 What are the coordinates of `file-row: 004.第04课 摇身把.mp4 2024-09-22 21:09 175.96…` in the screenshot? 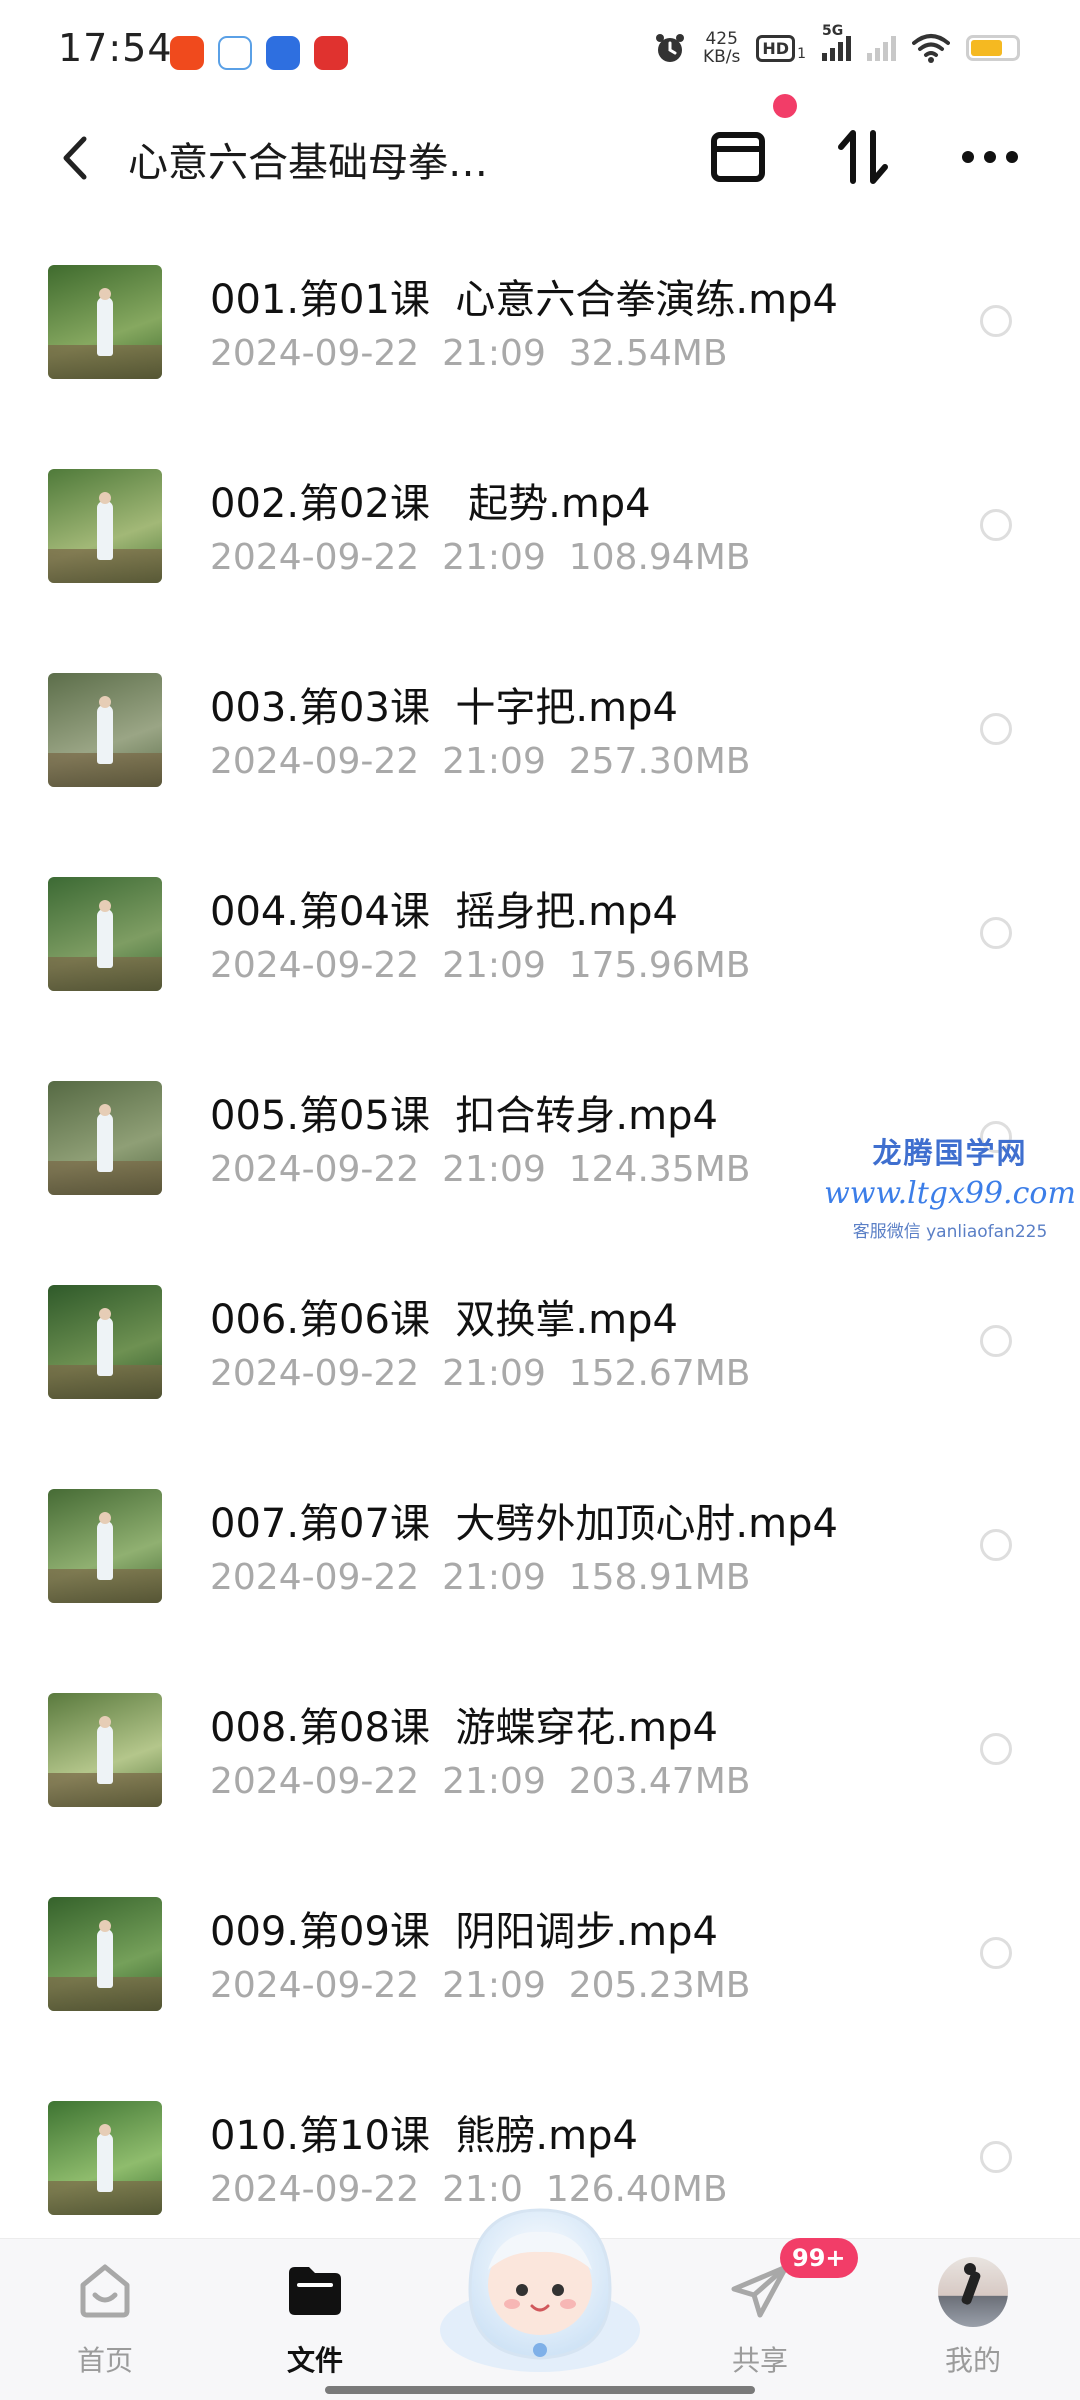 It's located at (540, 929).